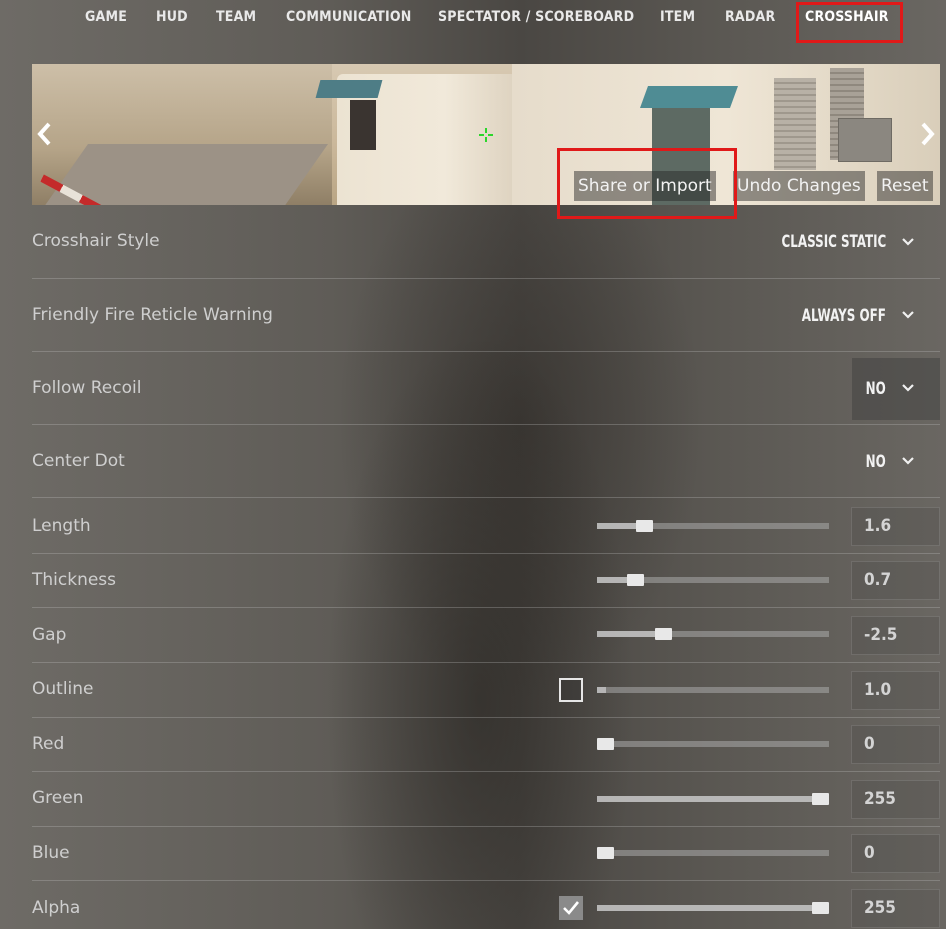 The height and width of the screenshot is (929, 946). What do you see at coordinates (349, 17) in the screenshot?
I see `tab-communication: COMMUNICATION` at bounding box center [349, 17].